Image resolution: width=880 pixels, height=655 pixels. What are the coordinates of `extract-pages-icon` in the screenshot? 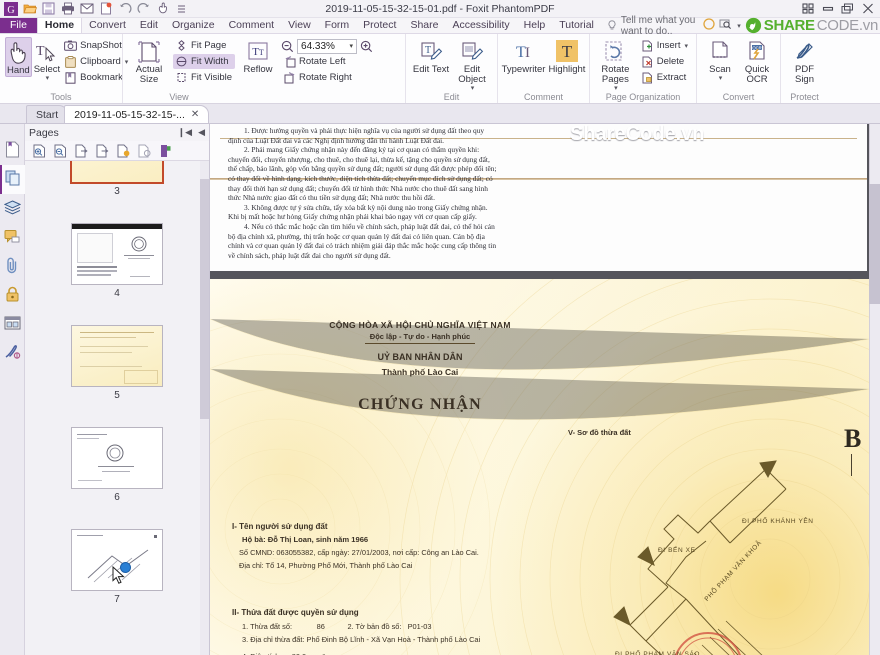 It's located at (102, 151).